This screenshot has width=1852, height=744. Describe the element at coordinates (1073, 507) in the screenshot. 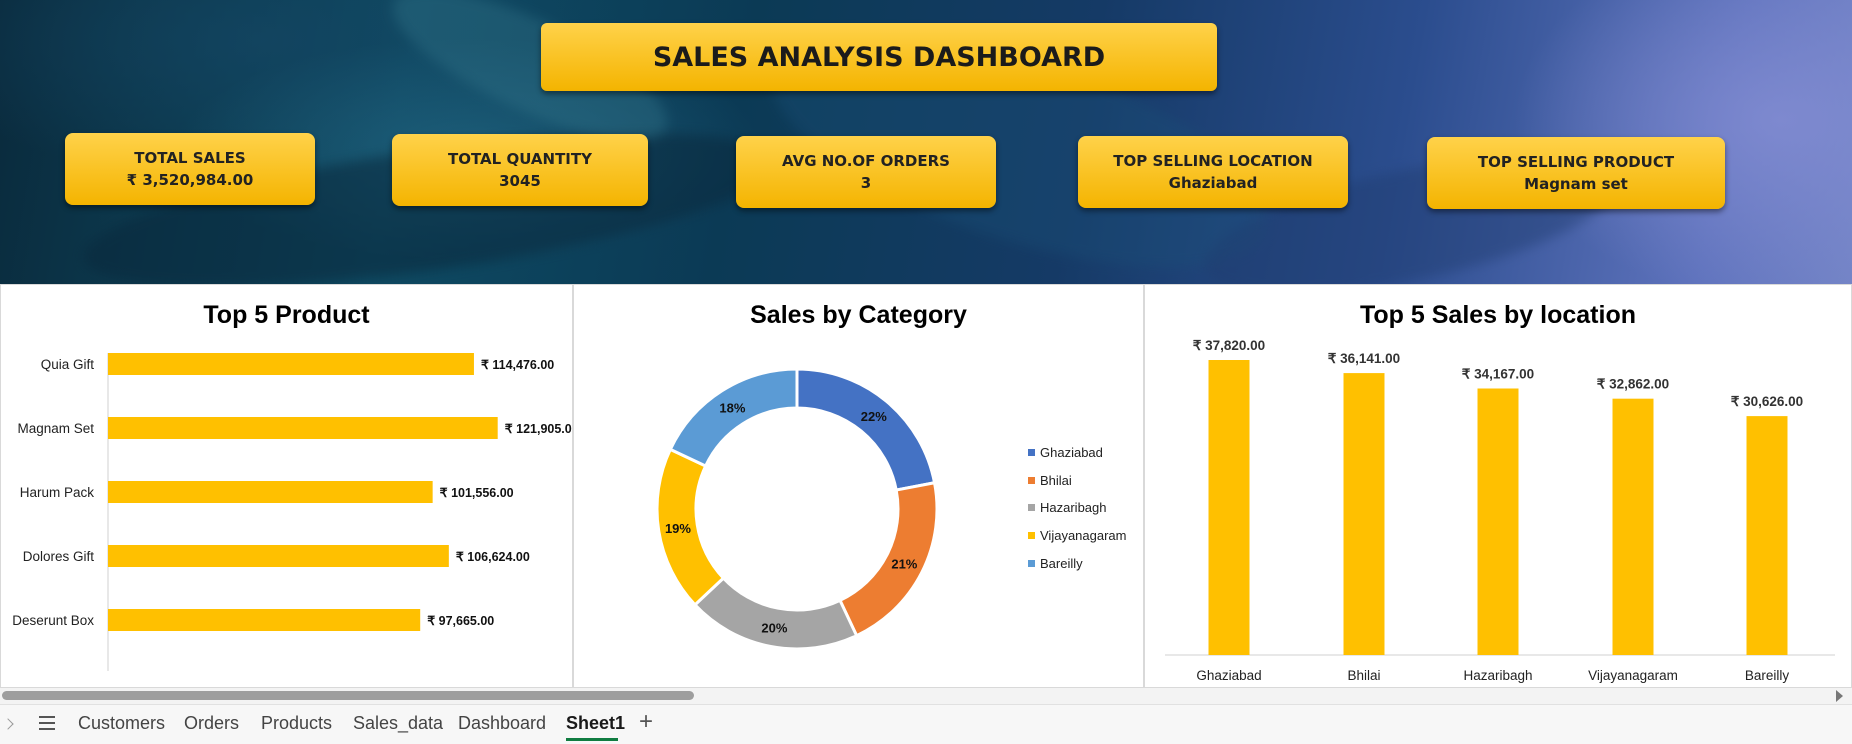

I see `legend-label: Hazaribagh` at that location.